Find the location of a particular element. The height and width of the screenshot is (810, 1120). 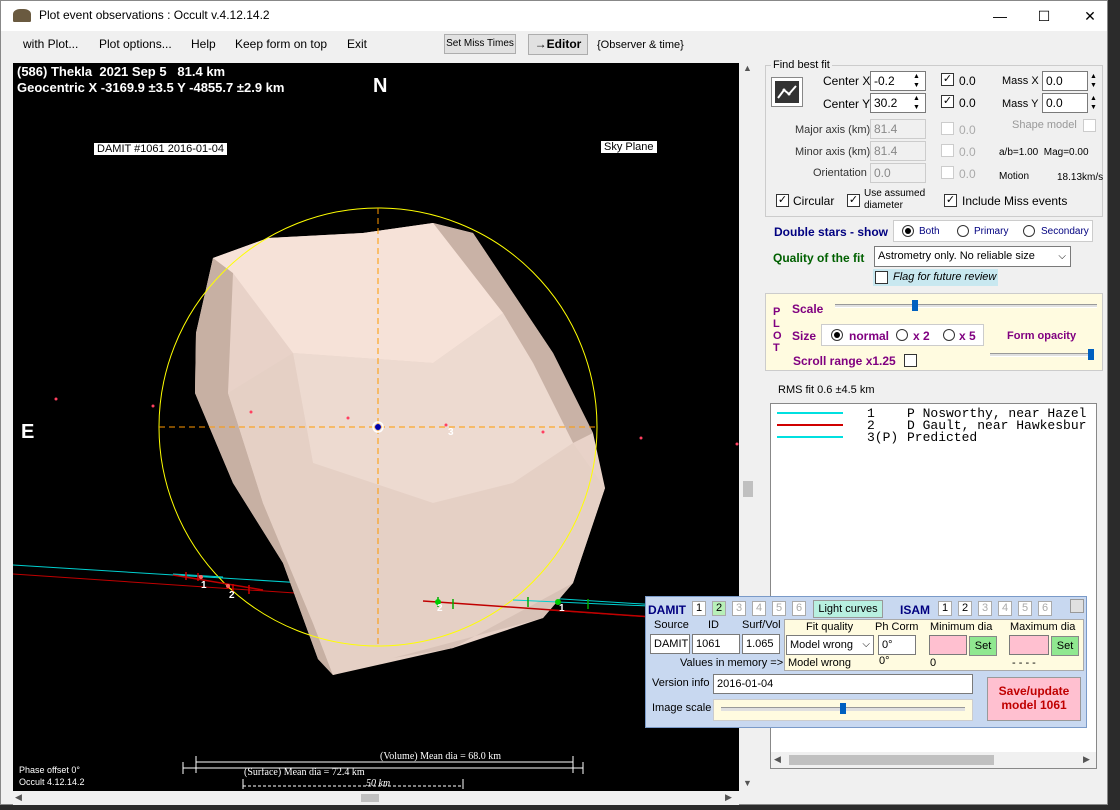

size-x2-radio is located at coordinates (902, 335).